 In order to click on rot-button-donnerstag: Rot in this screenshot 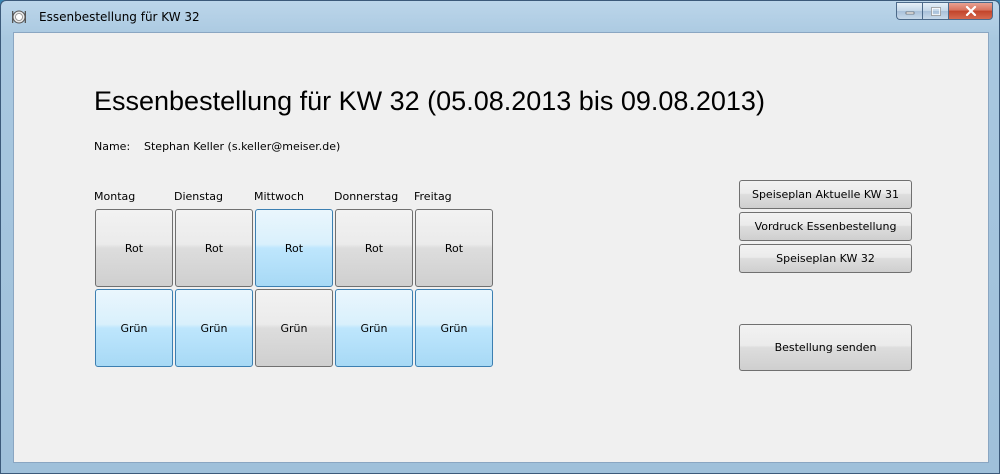, I will do `click(374, 248)`.